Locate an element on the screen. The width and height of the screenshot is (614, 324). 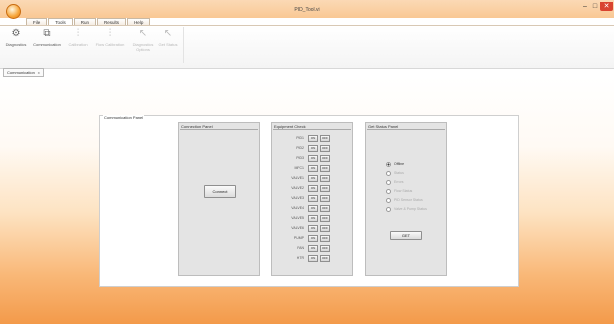
equipment-label: FAN is located at coordinates (300, 248).